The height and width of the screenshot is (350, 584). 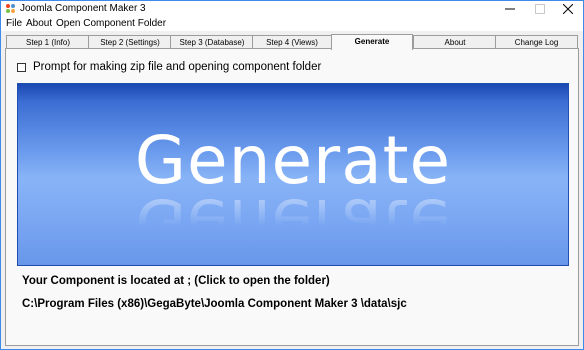 I want to click on tab-generate: Generate, so click(x=372, y=42).